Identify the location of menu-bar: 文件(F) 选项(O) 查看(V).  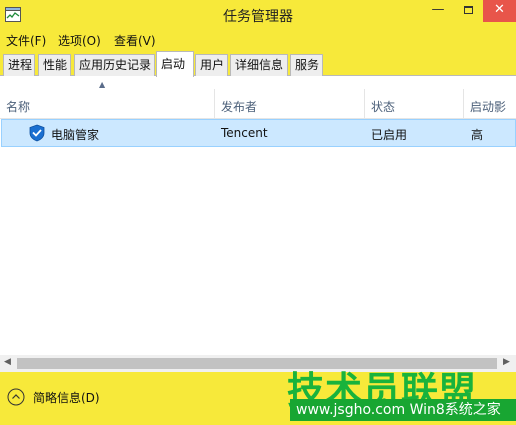
(258, 40).